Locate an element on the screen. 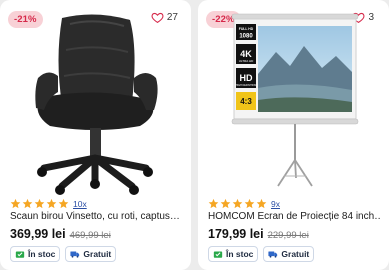  old-price: 469,99 lei is located at coordinates (90, 235).